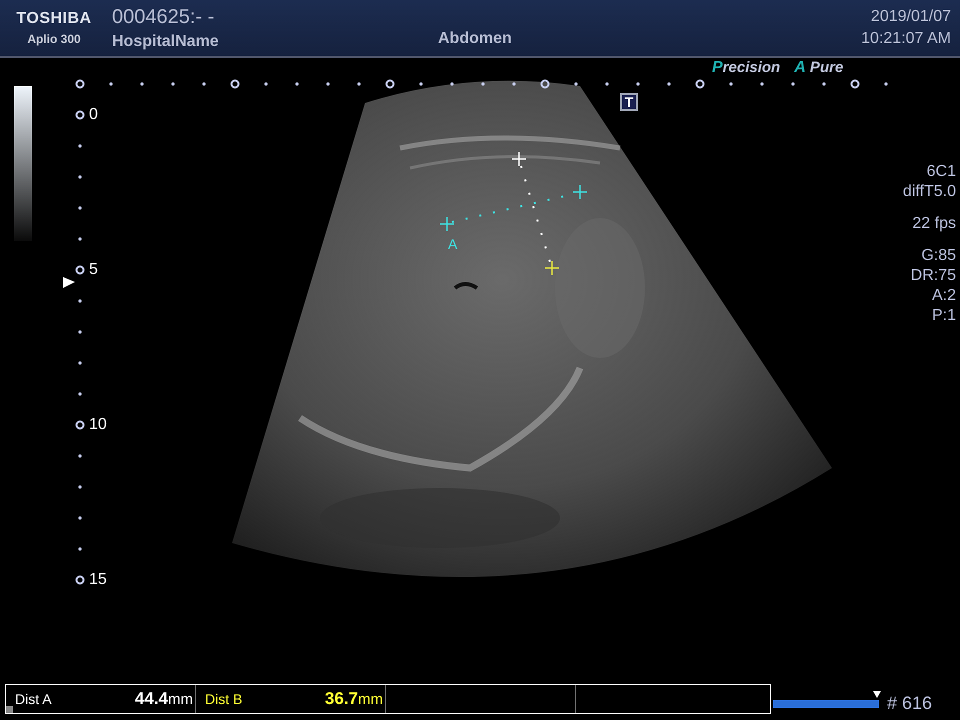 The width and height of the screenshot is (960, 720). I want to click on depth-label: 15, so click(98, 580).